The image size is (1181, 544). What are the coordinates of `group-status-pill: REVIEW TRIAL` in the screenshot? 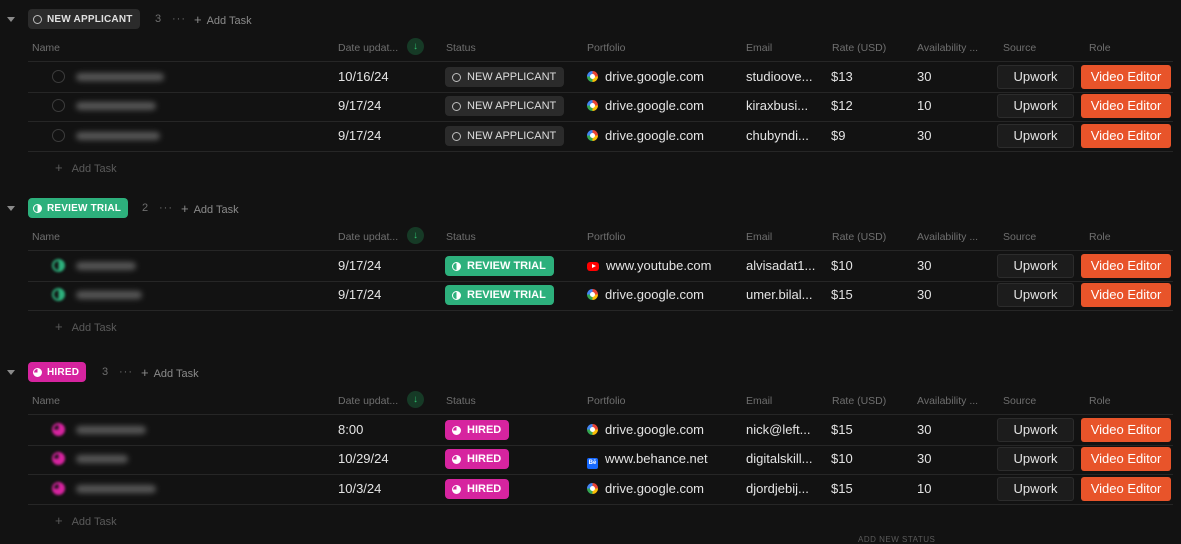 It's located at (78, 208).